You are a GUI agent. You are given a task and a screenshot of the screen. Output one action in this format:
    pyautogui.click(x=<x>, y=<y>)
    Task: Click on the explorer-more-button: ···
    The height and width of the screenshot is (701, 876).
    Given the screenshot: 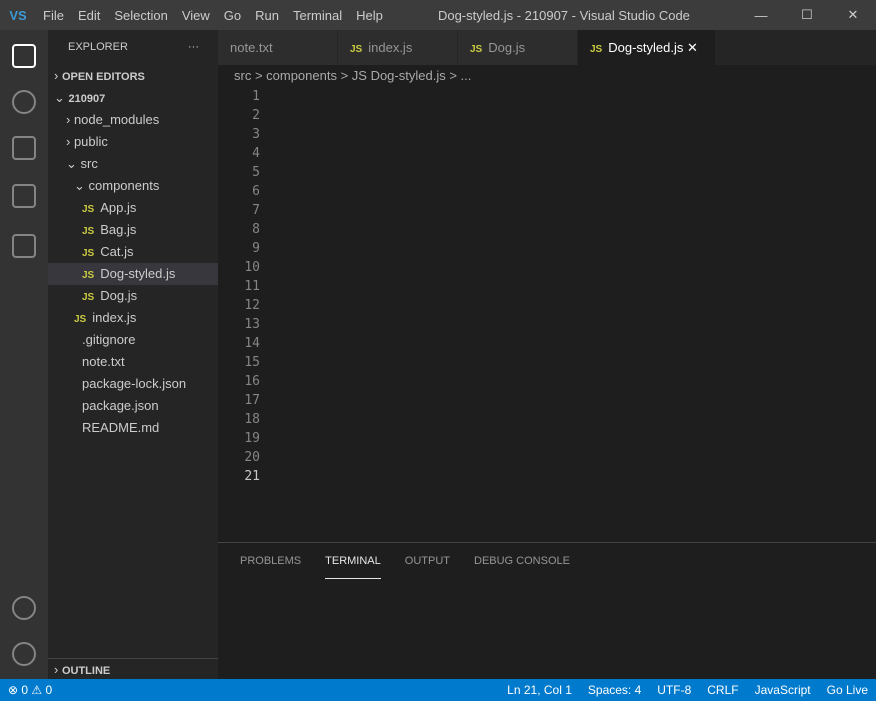 What is the action you would take?
    pyautogui.click(x=193, y=47)
    